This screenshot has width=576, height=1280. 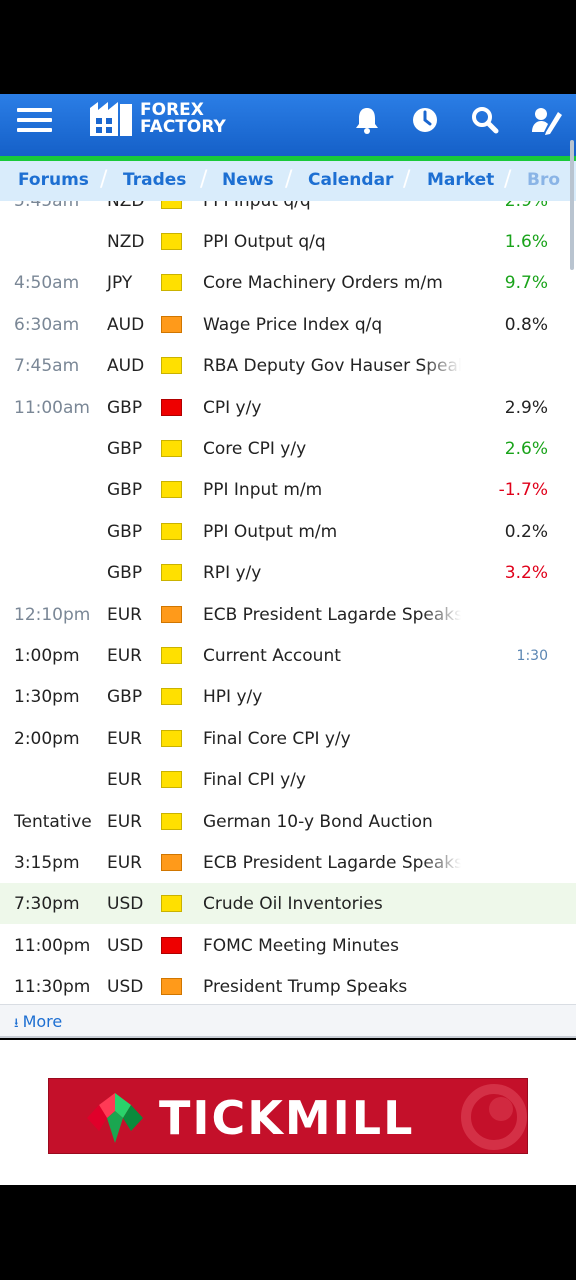 I want to click on menu-icon, so click(x=34, y=120).